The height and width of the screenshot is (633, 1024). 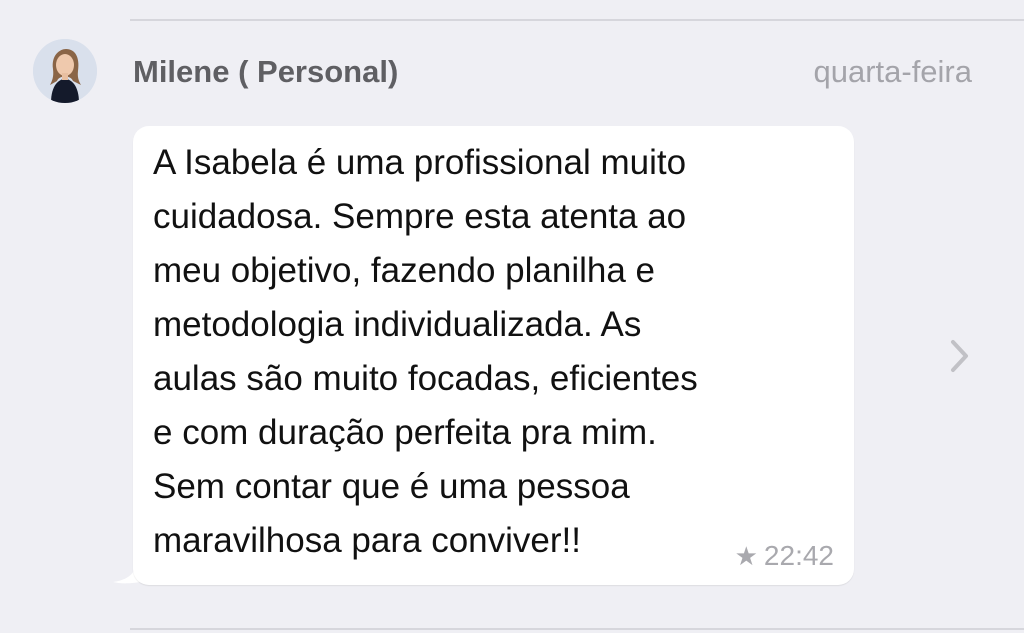 I want to click on top-divider, so click(x=577, y=20).